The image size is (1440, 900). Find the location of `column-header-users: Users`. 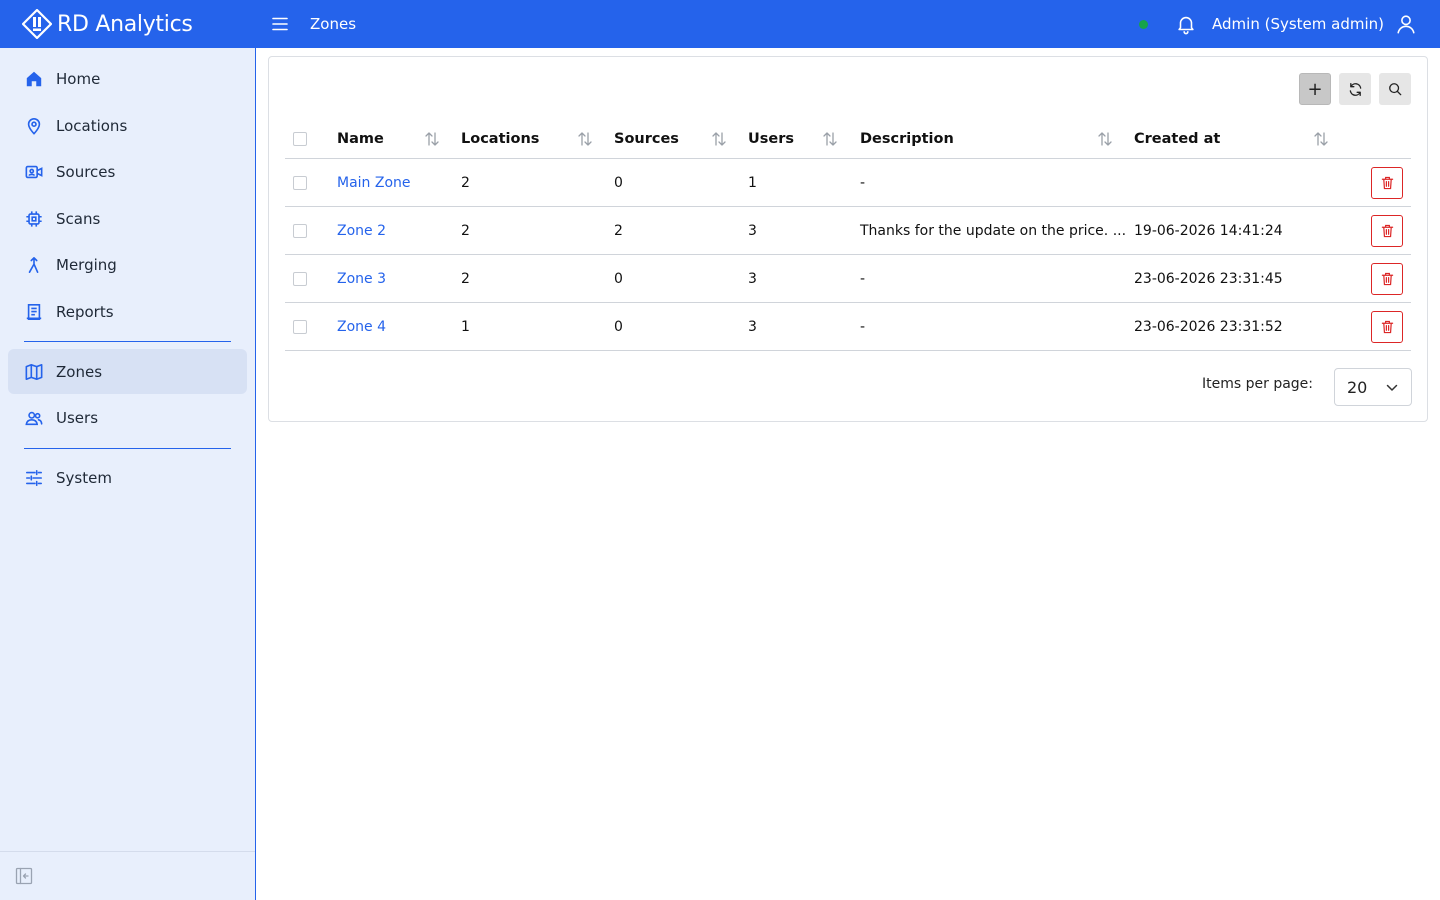

column-header-users: Users is located at coordinates (771, 138).